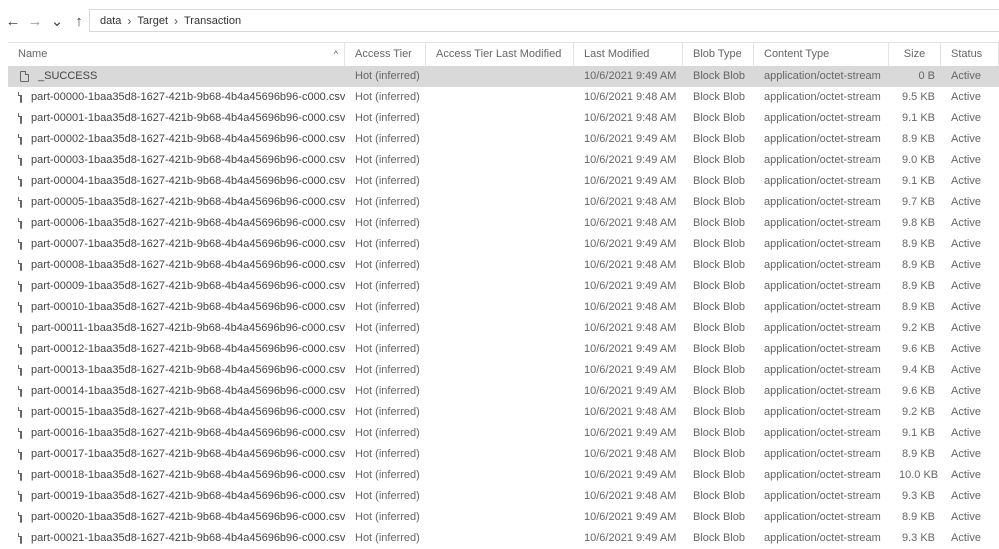  Describe the element at coordinates (544, 20) in the screenshot. I see `address-bar: data › Target › Transaction` at that location.